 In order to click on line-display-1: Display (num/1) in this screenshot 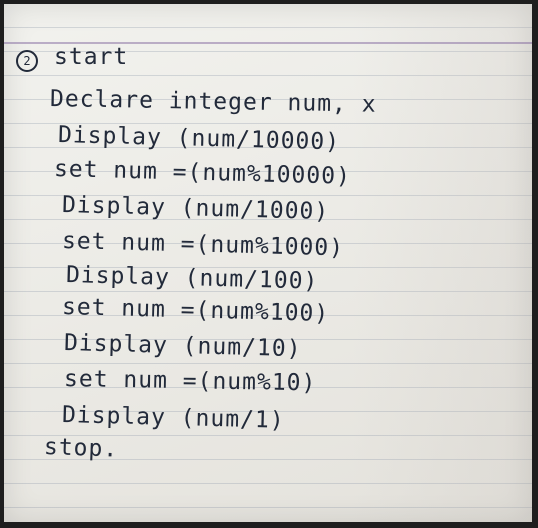, I will do `click(173, 418)`.